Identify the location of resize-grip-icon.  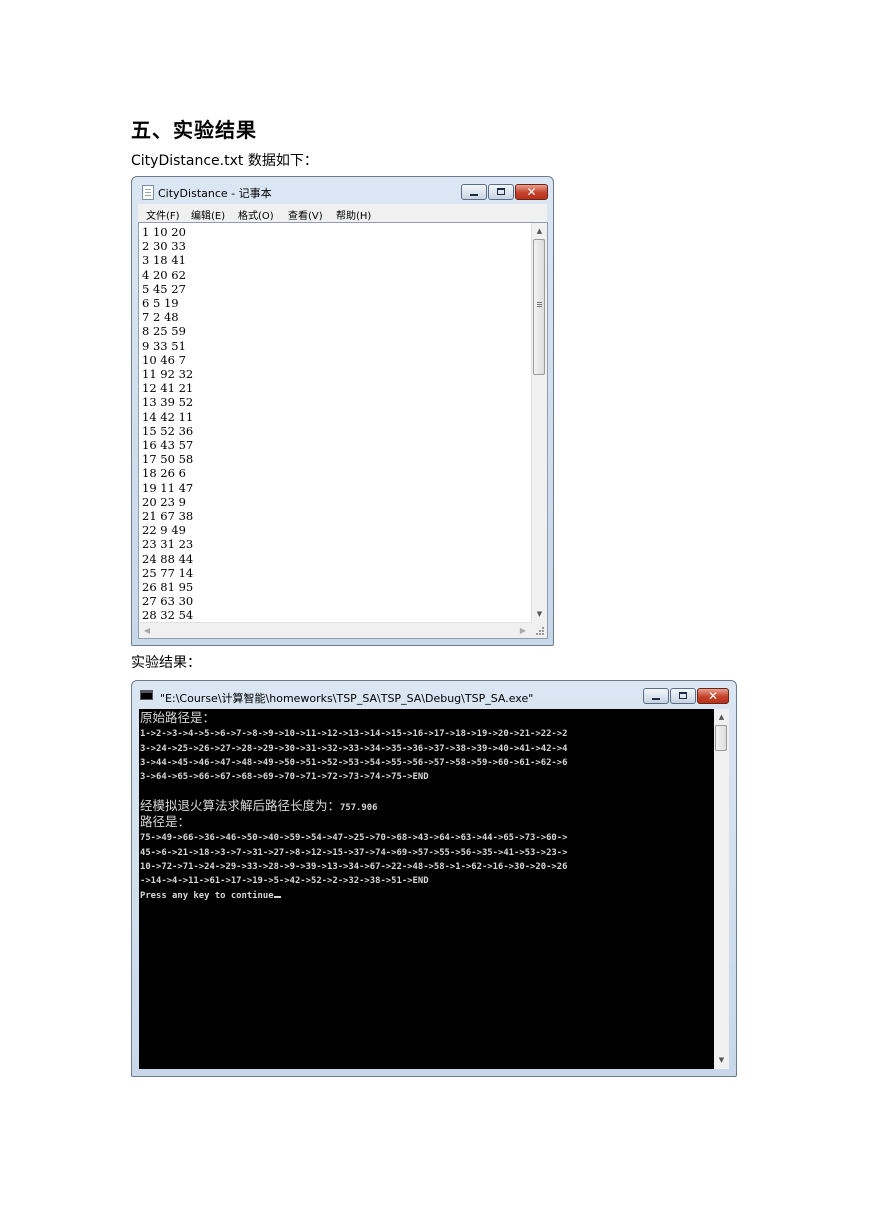
(539, 630).